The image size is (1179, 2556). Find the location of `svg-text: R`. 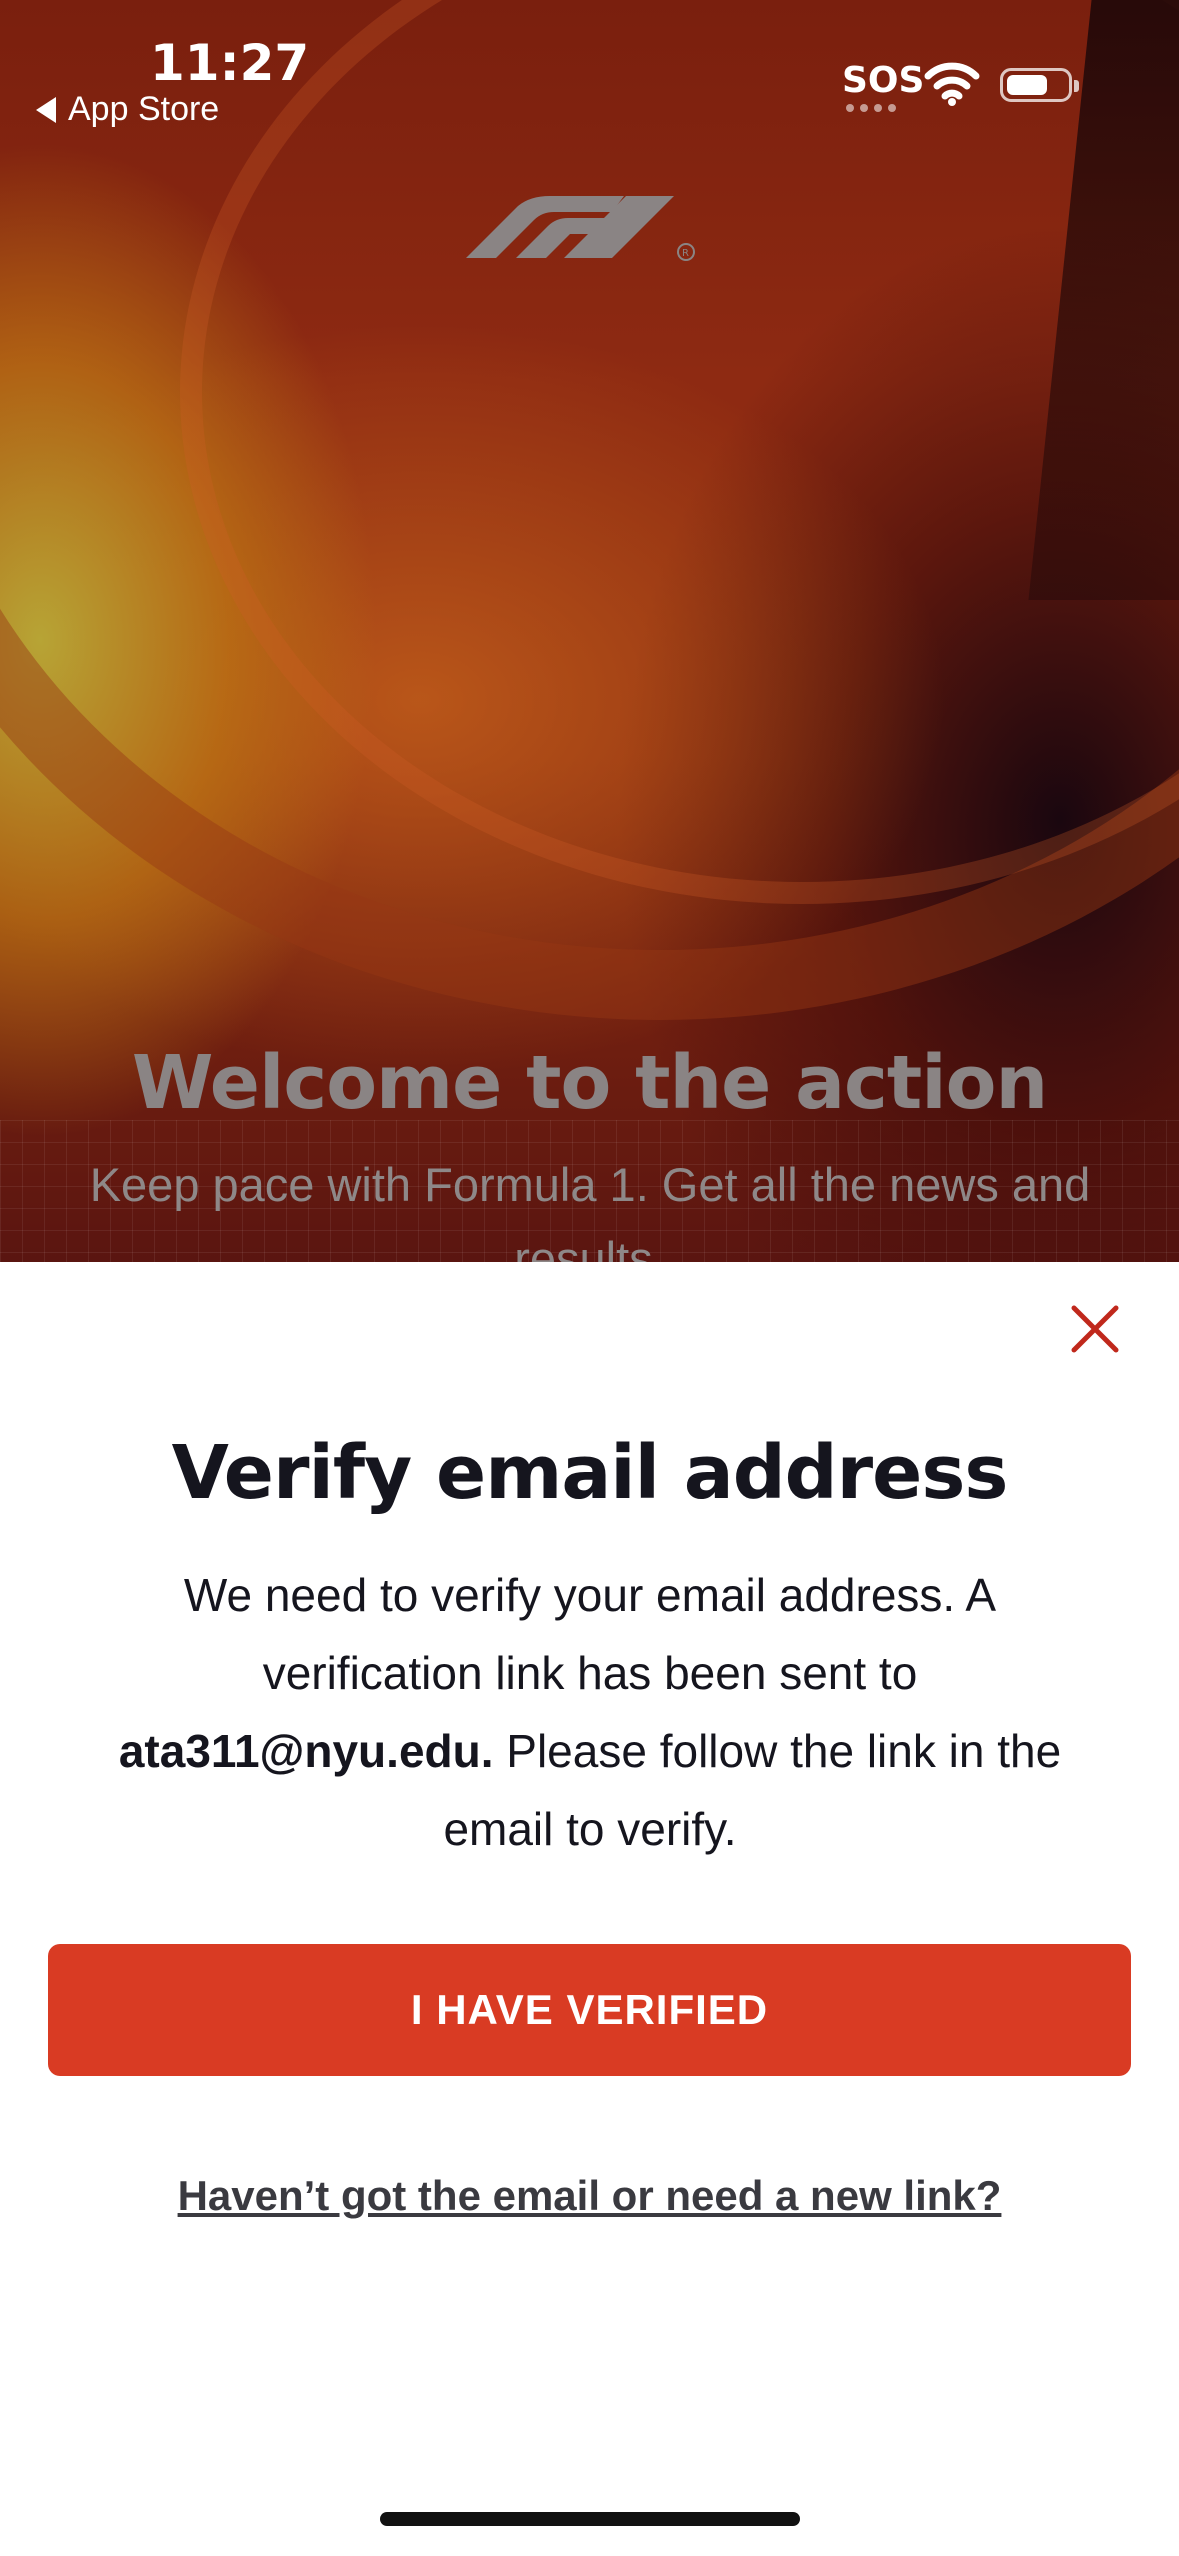

svg-text: R is located at coordinates (685, 253).